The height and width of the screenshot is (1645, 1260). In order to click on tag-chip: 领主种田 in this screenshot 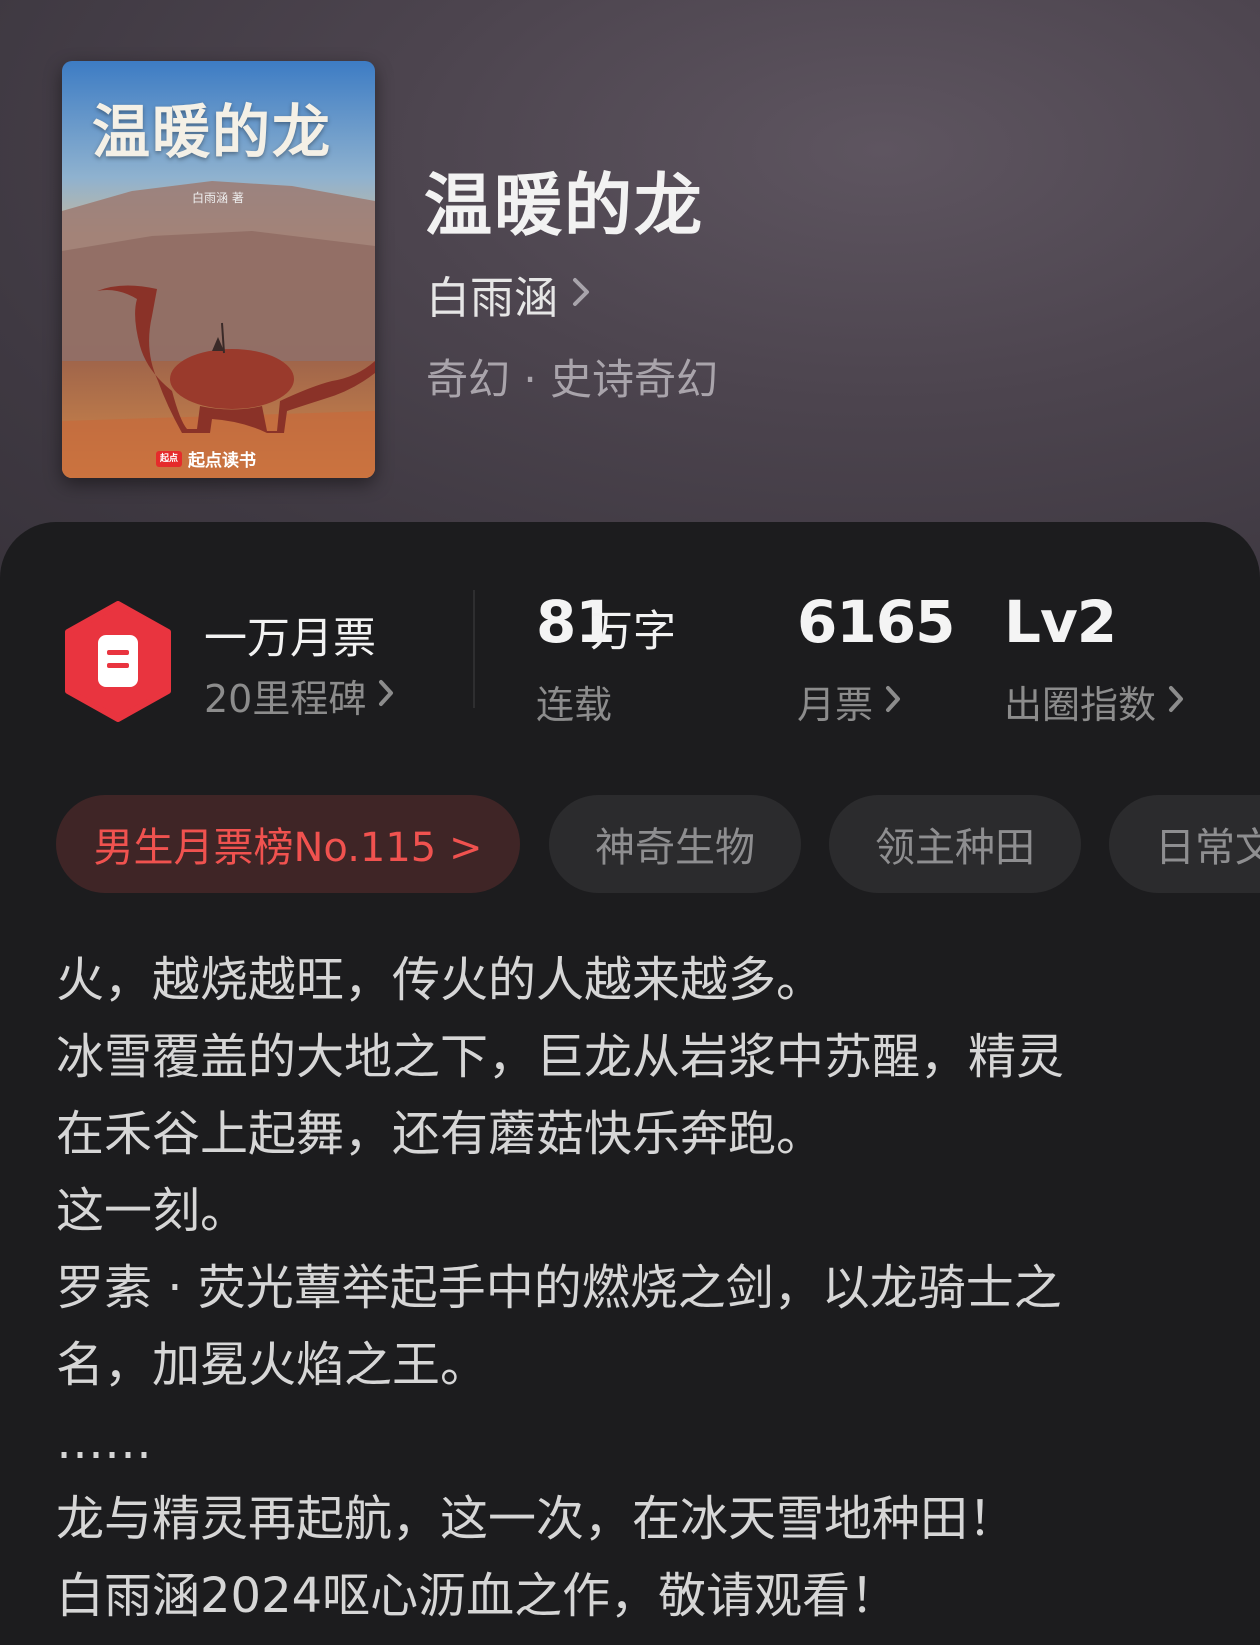, I will do `click(955, 844)`.